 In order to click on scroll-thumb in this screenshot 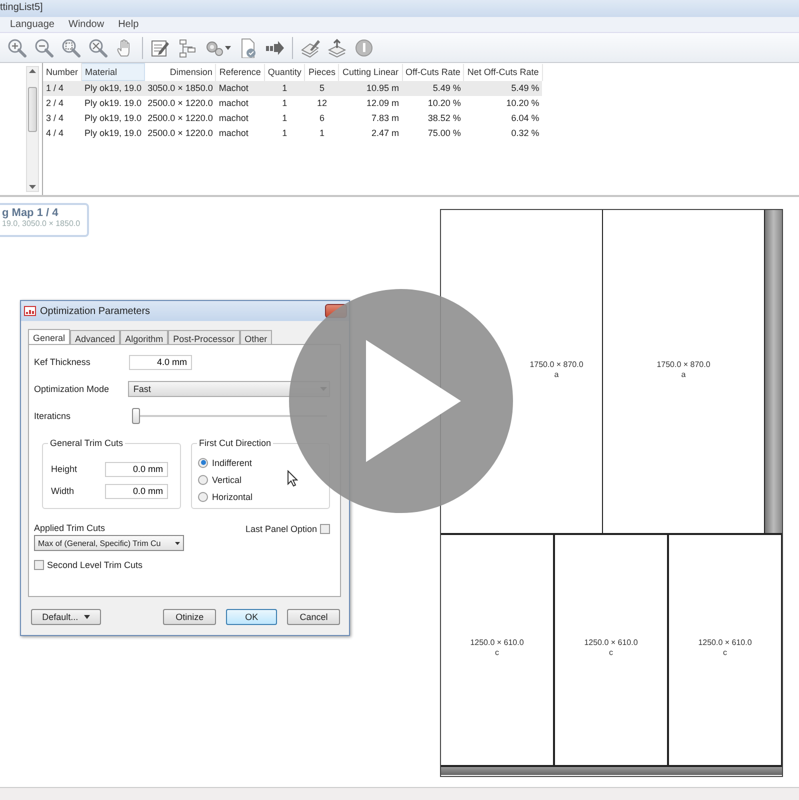, I will do `click(32, 109)`.